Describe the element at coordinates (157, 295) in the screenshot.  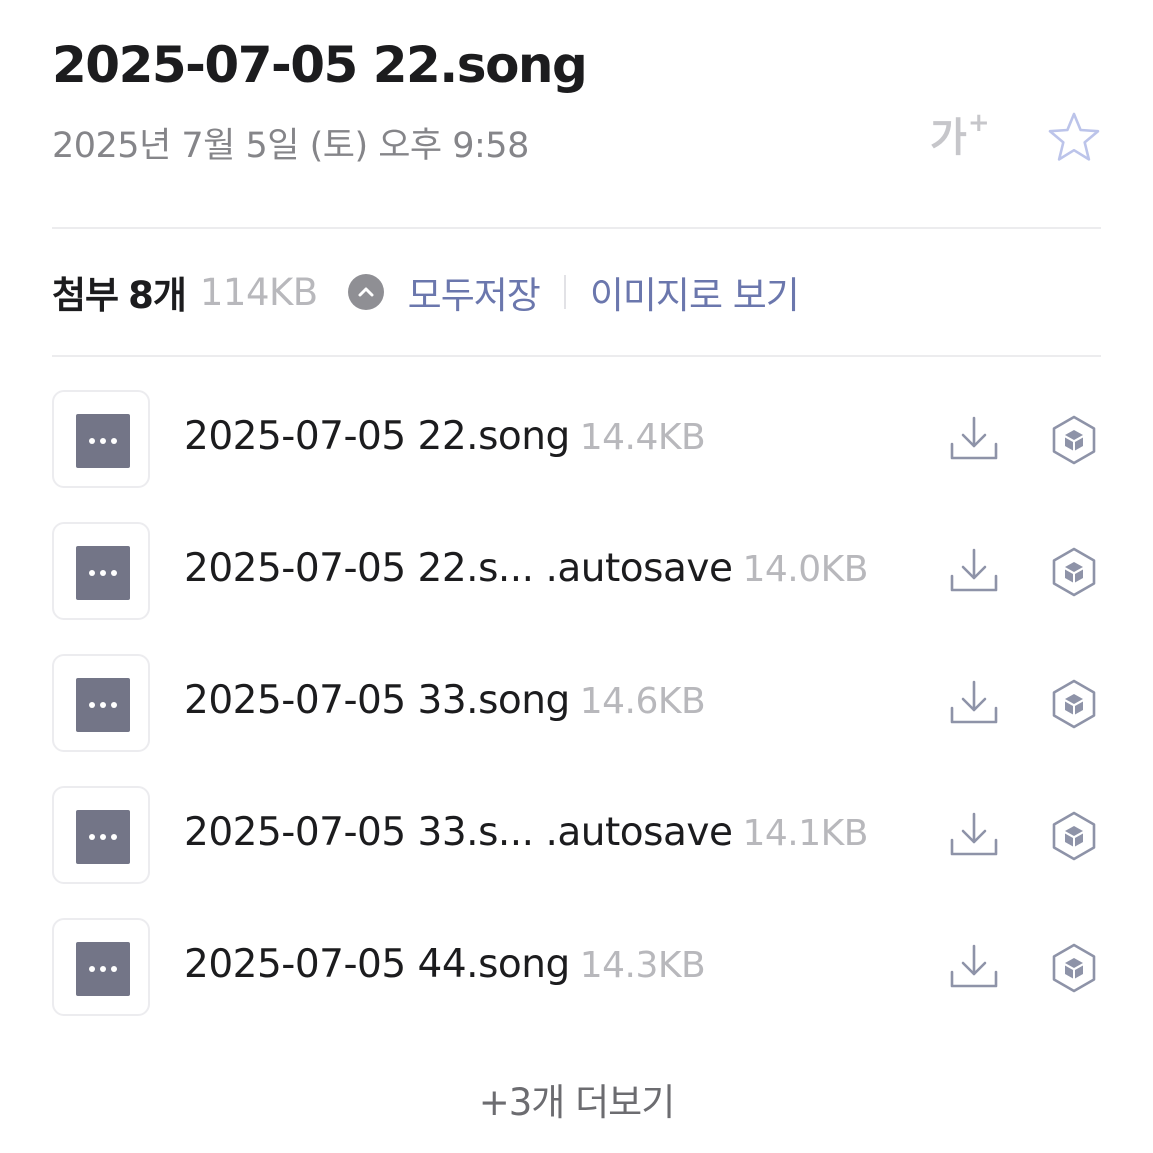
I see `attachments-count: 8개` at that location.